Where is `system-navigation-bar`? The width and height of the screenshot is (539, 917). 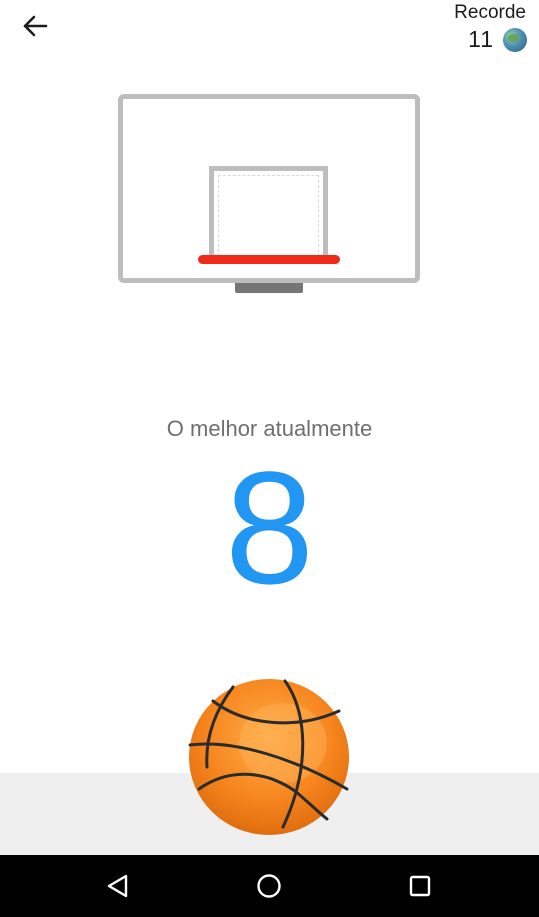
system-navigation-bar is located at coordinates (269, 886).